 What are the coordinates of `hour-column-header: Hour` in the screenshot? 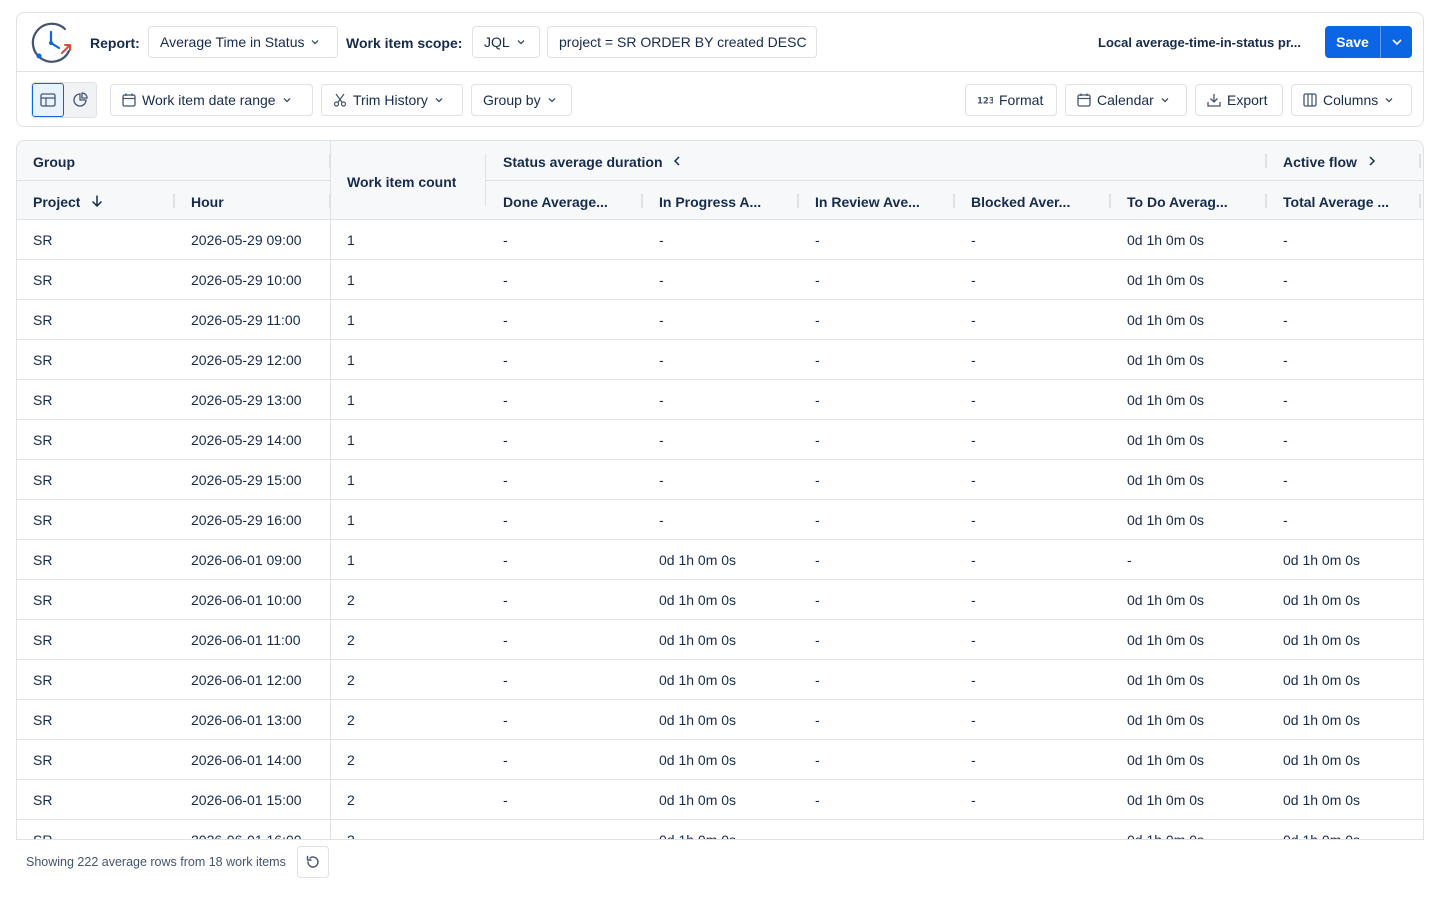 It's located at (207, 202).